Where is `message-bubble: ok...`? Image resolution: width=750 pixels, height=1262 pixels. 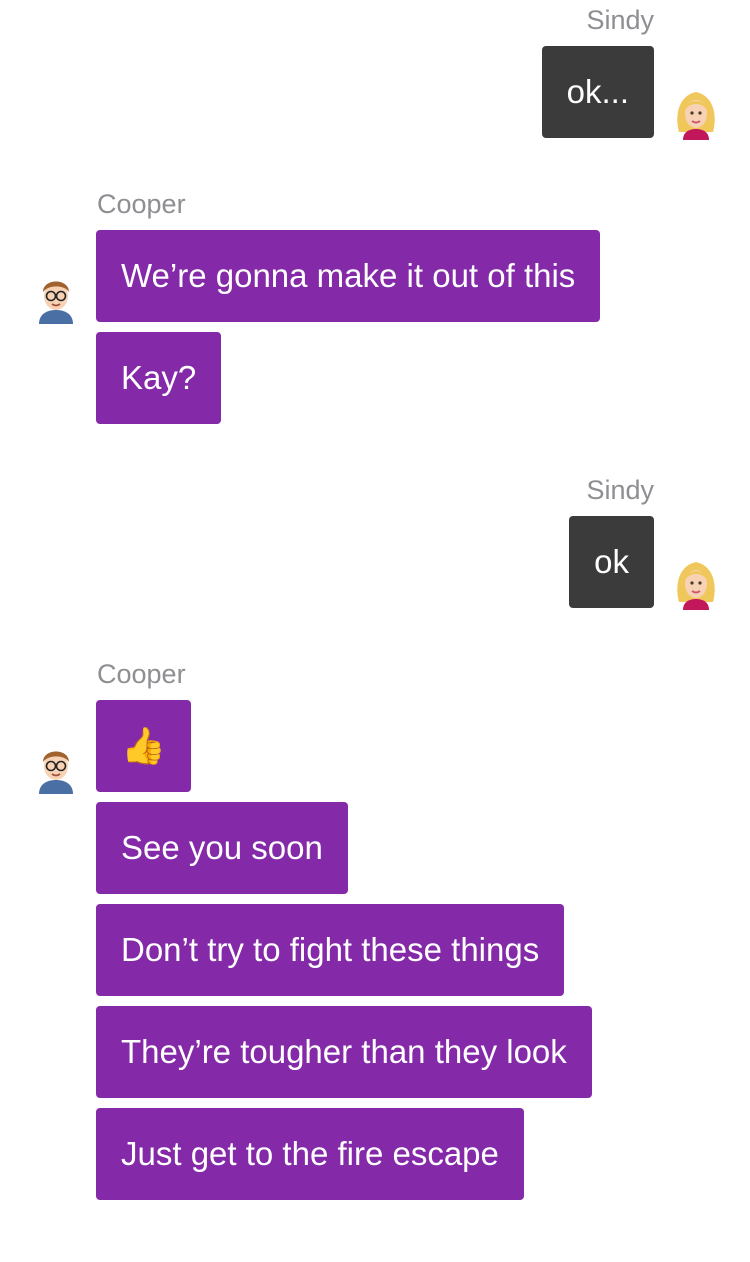 message-bubble: ok... is located at coordinates (597, 92).